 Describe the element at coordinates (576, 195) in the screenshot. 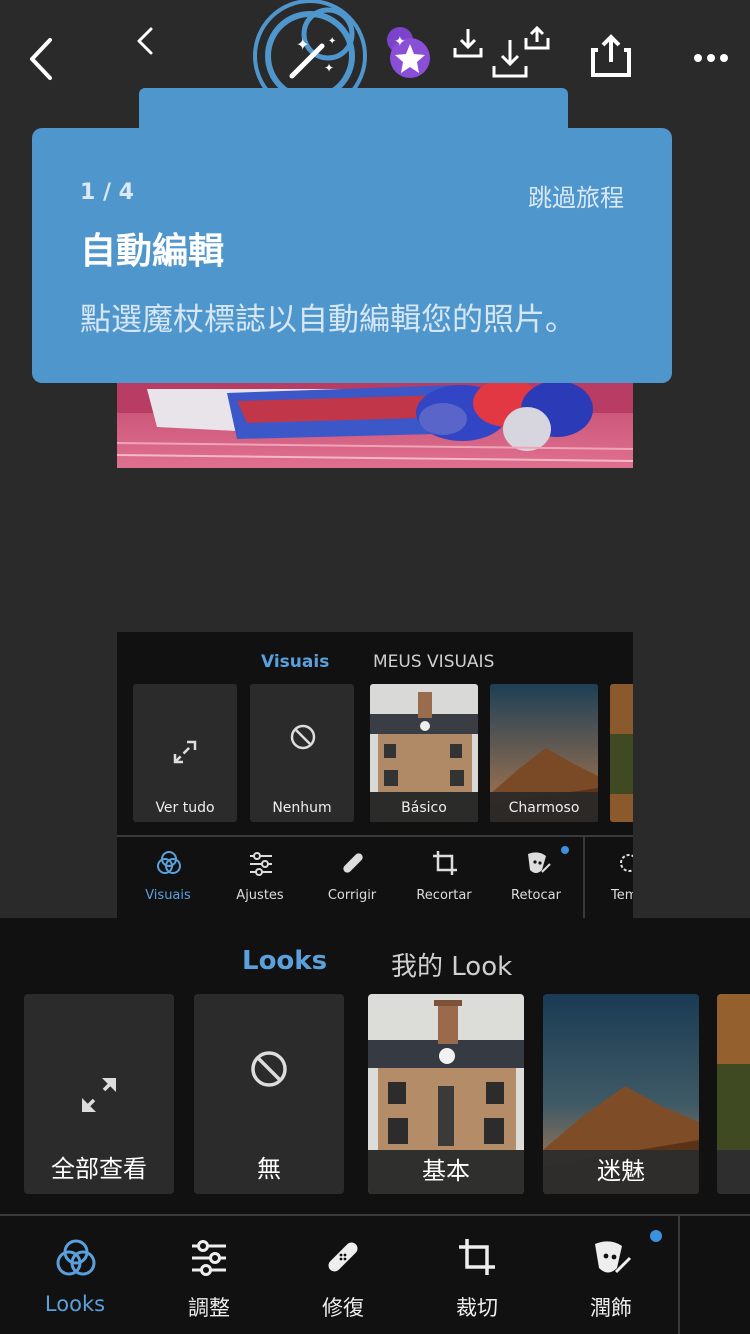

I see `skip-tour-link: 跳過旅程` at that location.